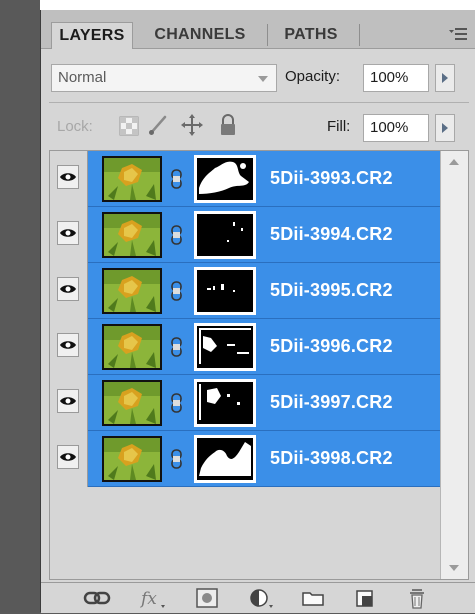 This screenshot has width=475, height=614. I want to click on layer-row: 5Dii-3998.CR2, so click(245, 459).